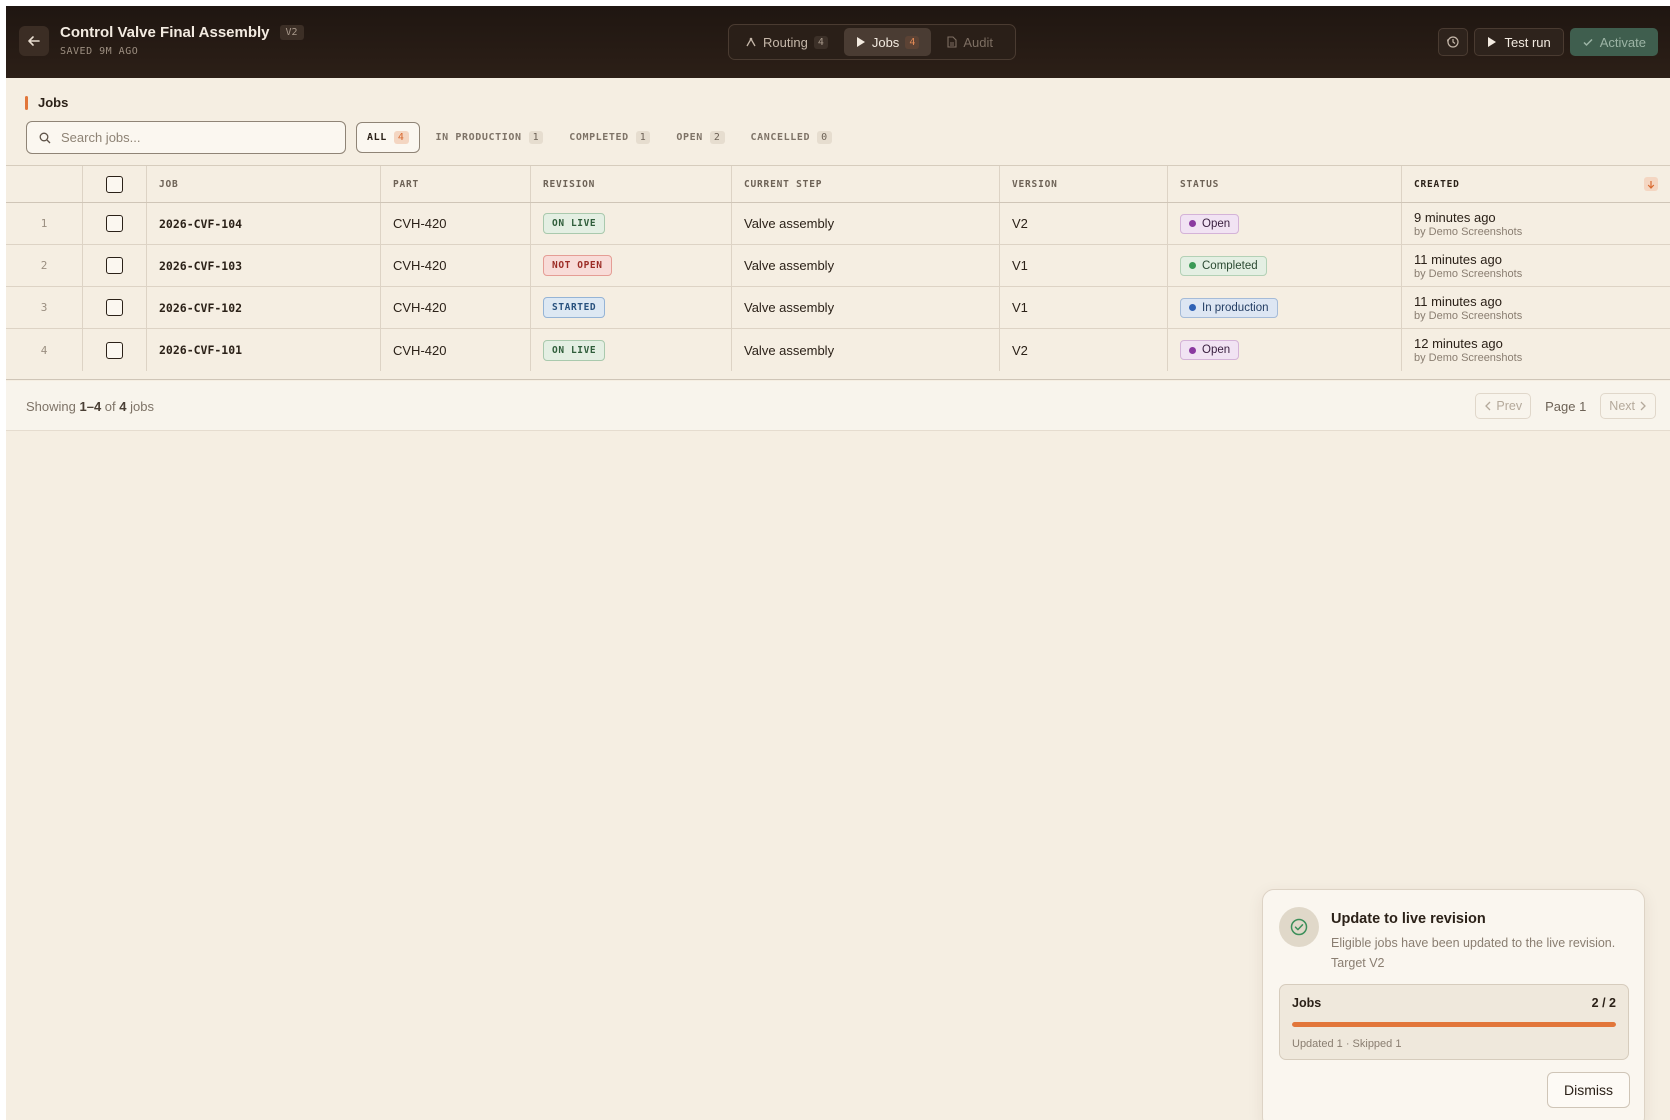 The height and width of the screenshot is (1120, 1670). Describe the element at coordinates (44, 350) in the screenshot. I see `row-number: 4` at that location.